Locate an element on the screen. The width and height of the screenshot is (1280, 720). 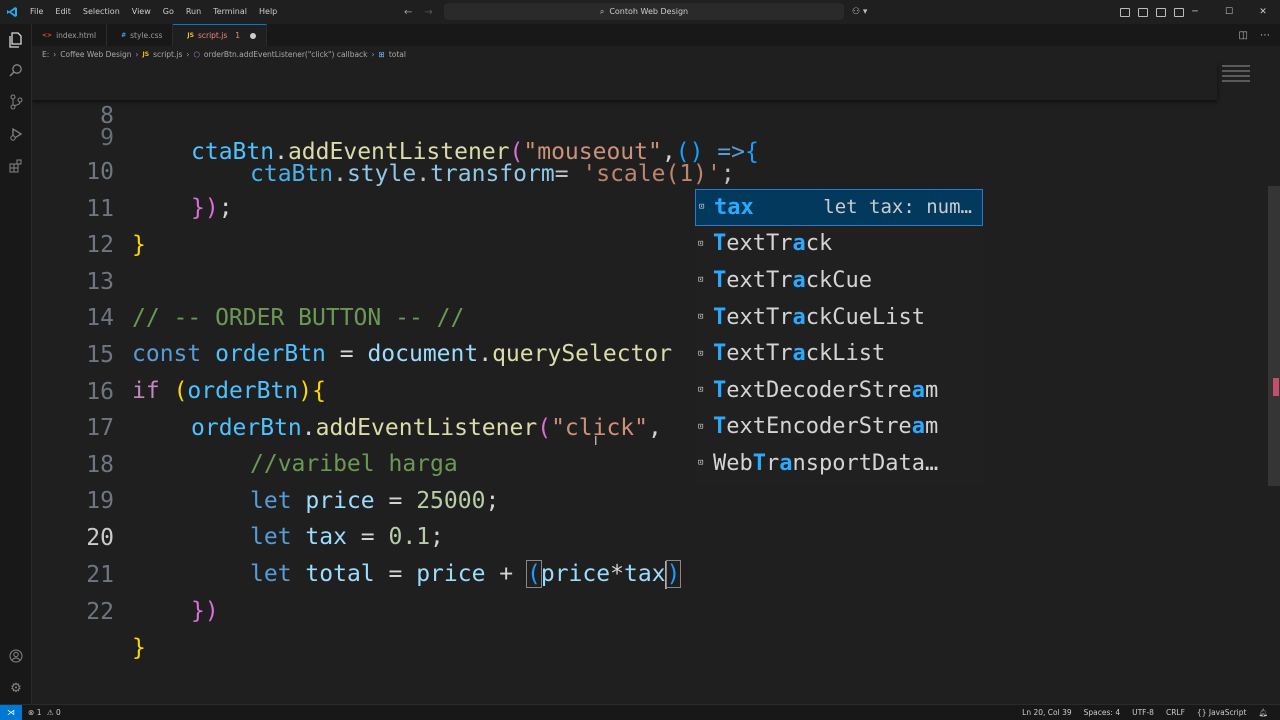
language-label: JavaScript is located at coordinates (1227, 712).